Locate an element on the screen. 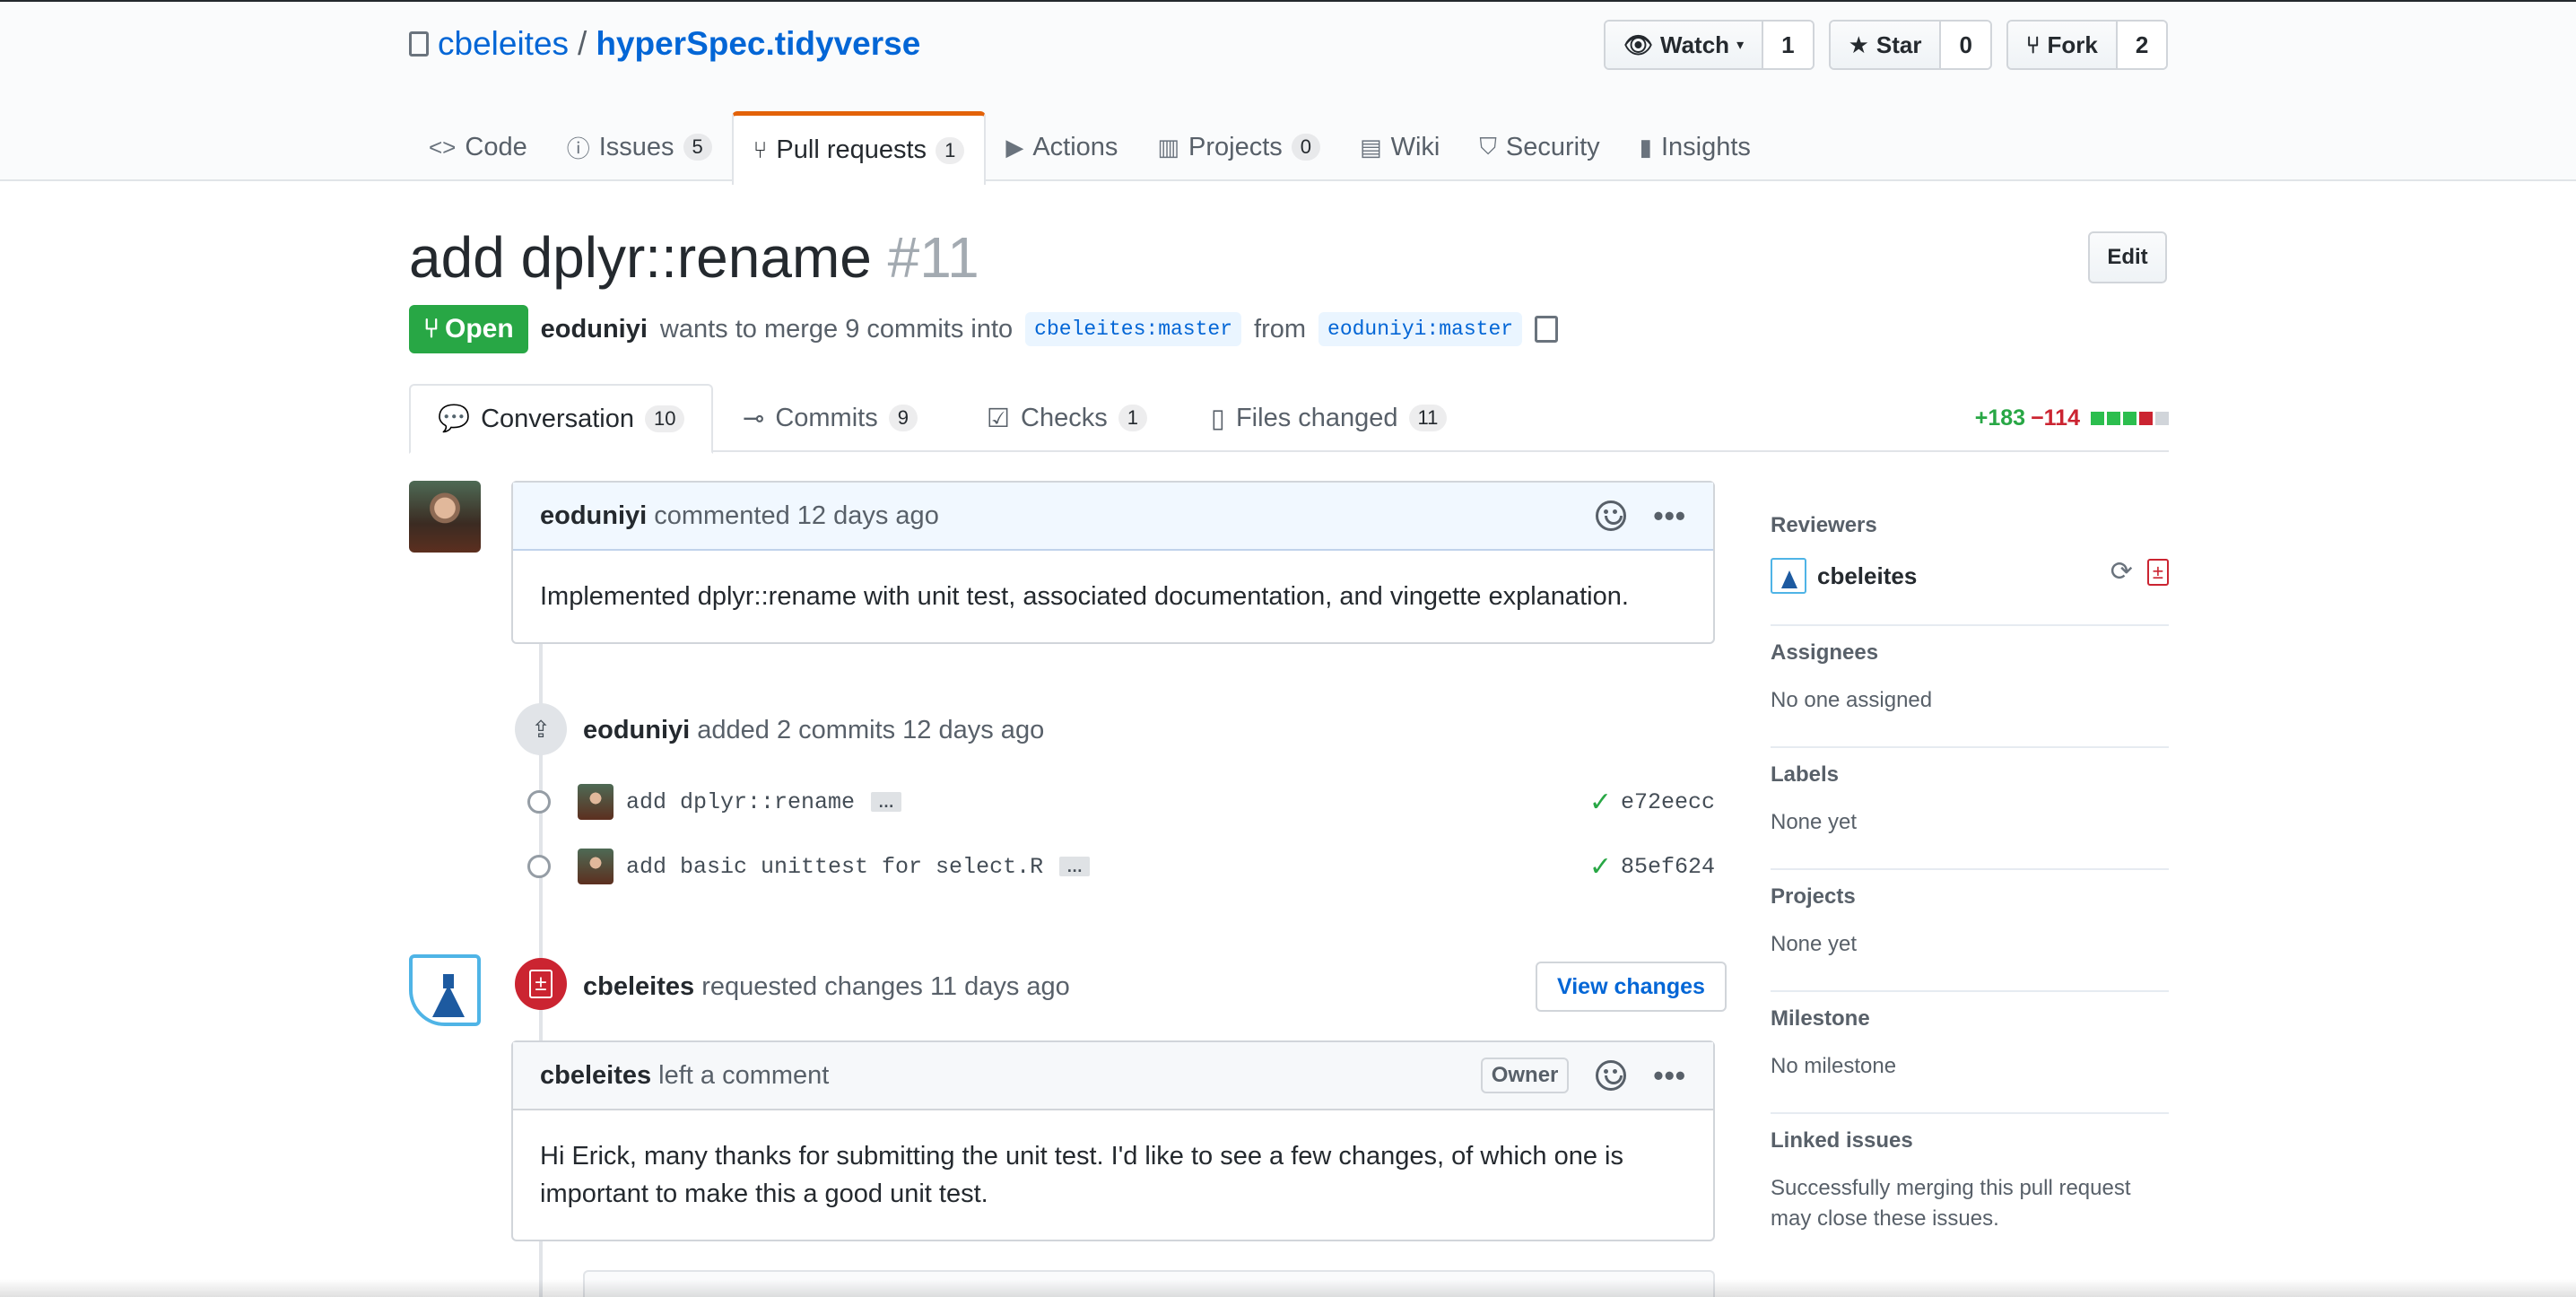 Image resolution: width=2576 pixels, height=1297 pixels. nav-issues: ⓘ Issues 5 is located at coordinates (639, 147).